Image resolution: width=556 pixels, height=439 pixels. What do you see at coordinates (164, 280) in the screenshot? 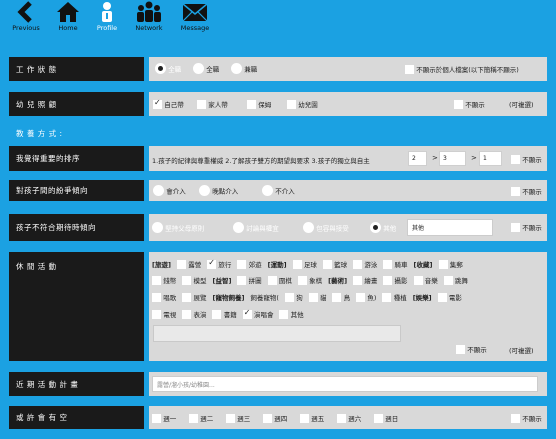
I see `leisure-option: 錢幣` at bounding box center [164, 280].